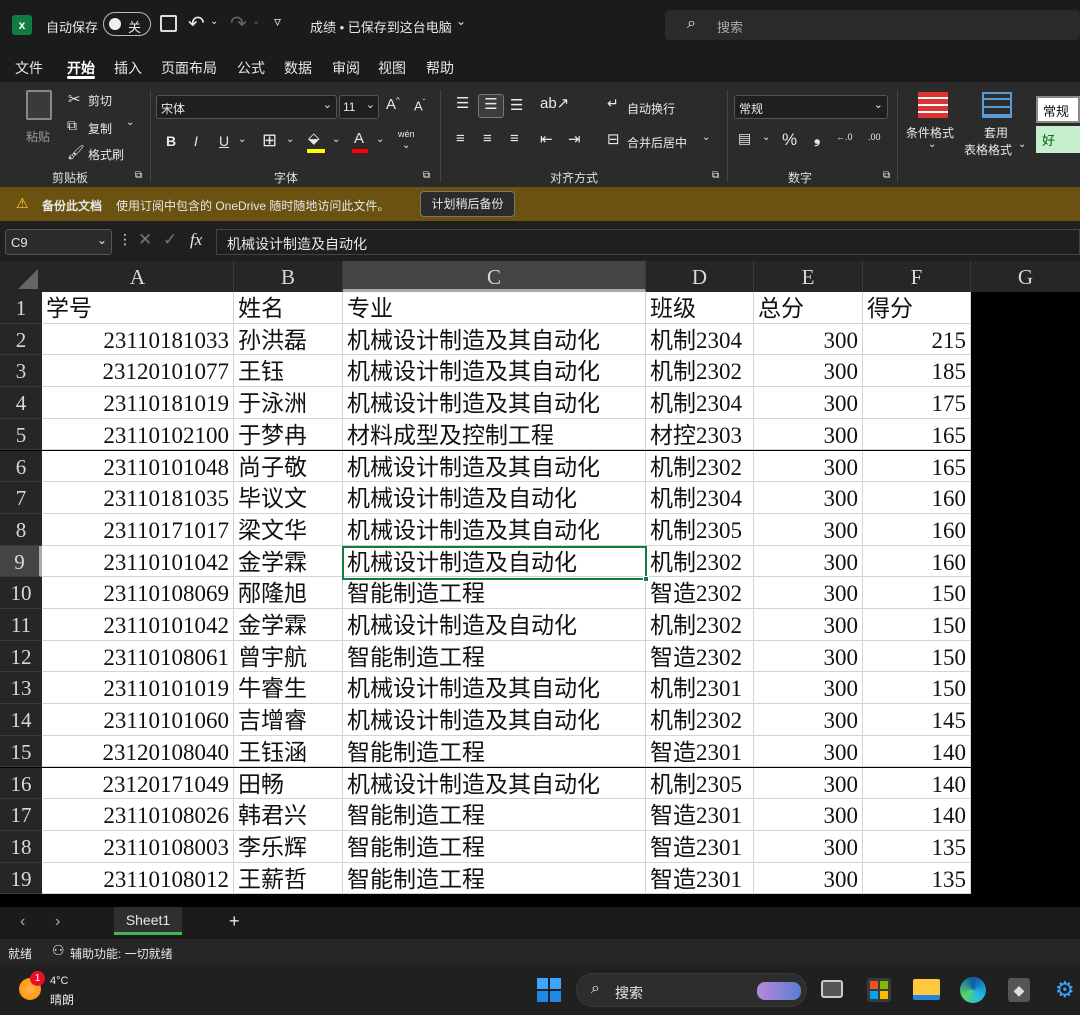 The width and height of the screenshot is (1080, 1015). Describe the element at coordinates (766, 137) in the screenshot. I see `accounting-dropdown-icon: ⌄` at that location.